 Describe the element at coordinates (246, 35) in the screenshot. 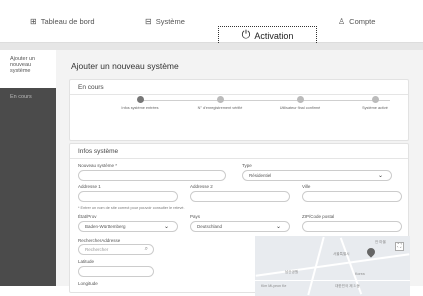

I see `power-icon: ⏻` at that location.